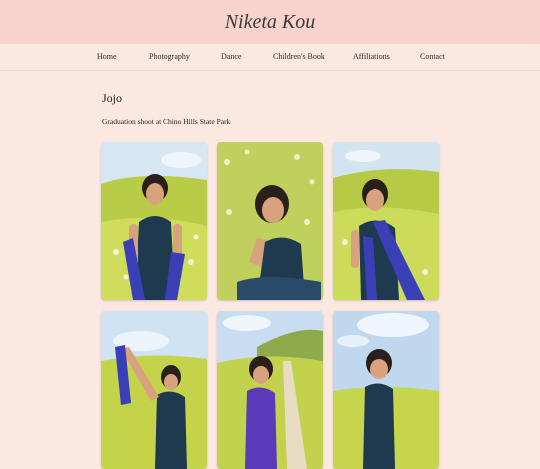 Image resolution: width=540 pixels, height=469 pixels. Describe the element at coordinates (371, 56) in the screenshot. I see `nav-item-affiliations: Affiliations` at that location.